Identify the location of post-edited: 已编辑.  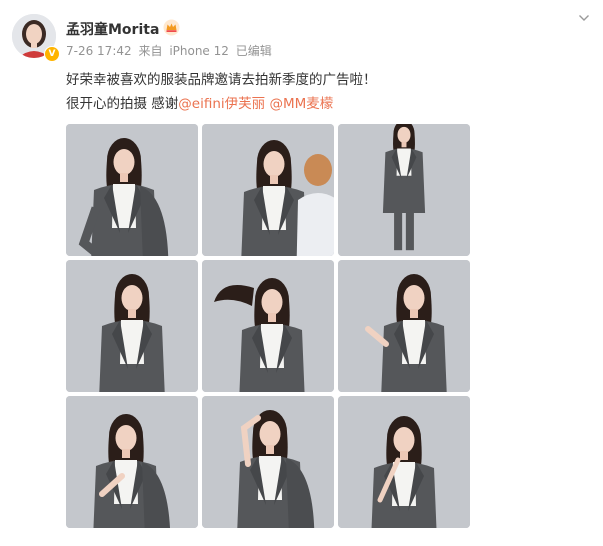
(254, 51).